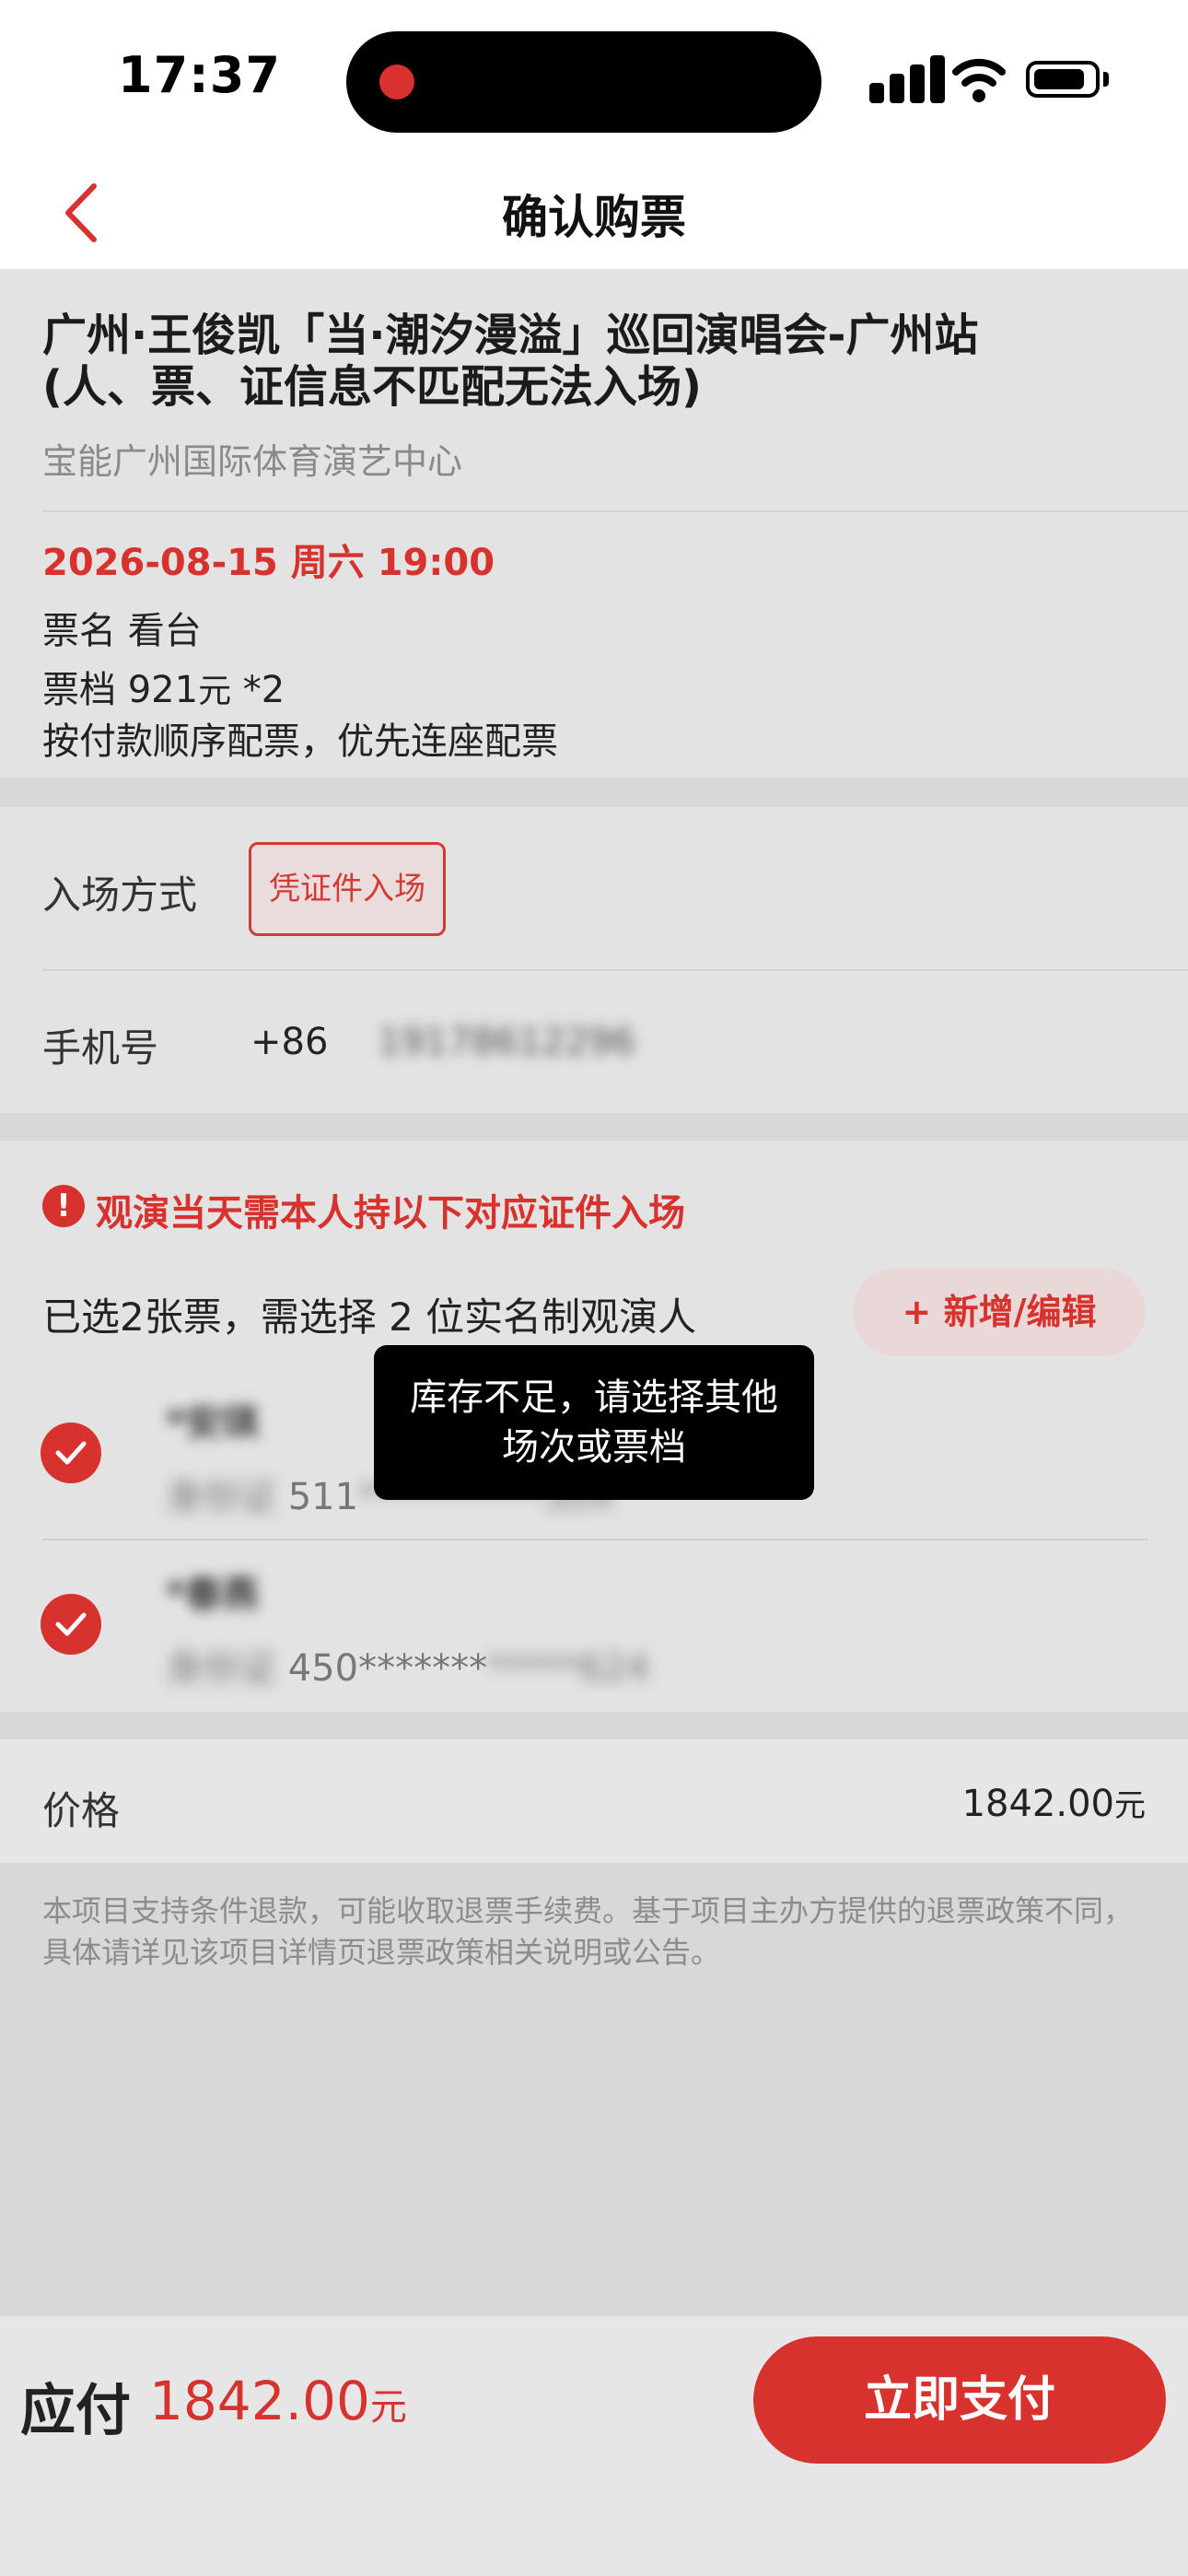  I want to click on page-title: 确认购票, so click(594, 217).